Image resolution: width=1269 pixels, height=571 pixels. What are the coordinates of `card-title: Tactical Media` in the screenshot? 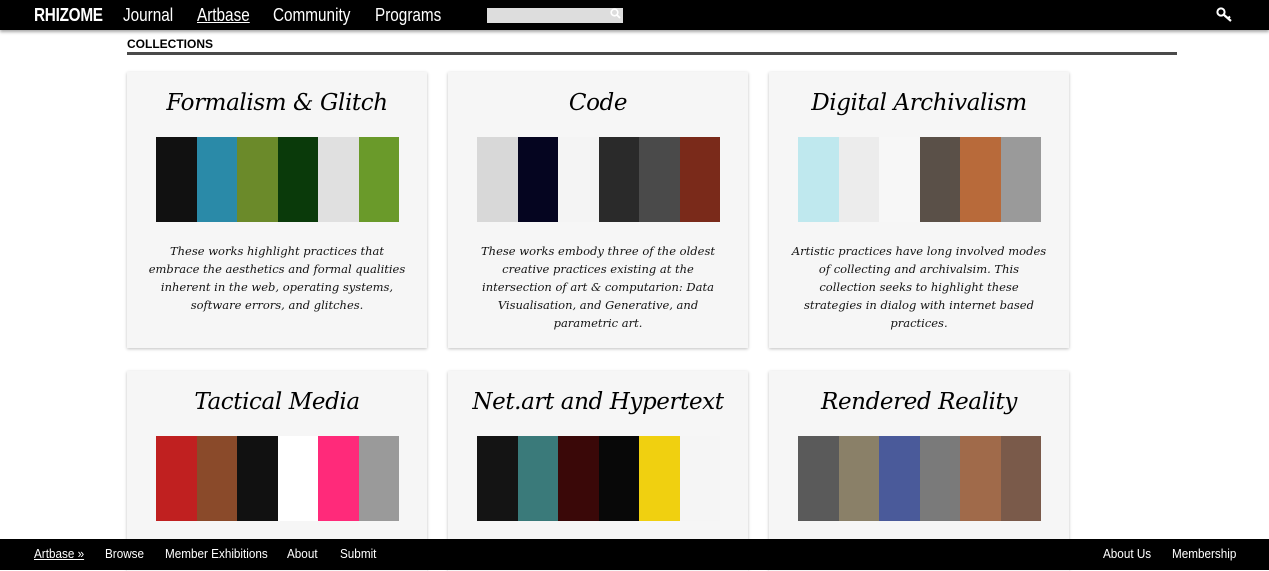 It's located at (277, 402).